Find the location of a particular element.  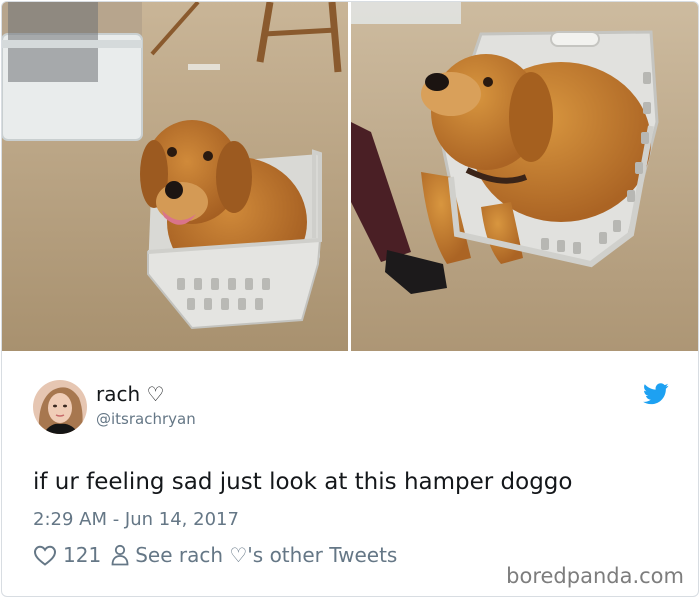

tweet-timestamp: 2:29 AM - Jun 14, 2017 is located at coordinates (136, 519).